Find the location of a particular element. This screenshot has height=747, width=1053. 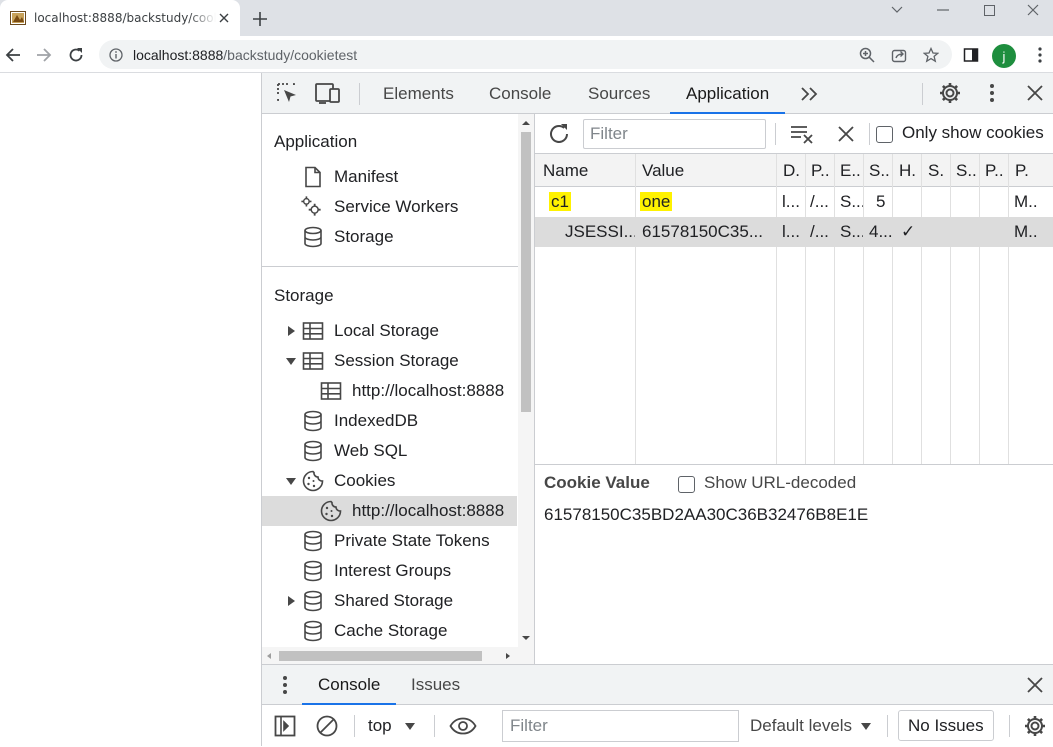

scroll-down-arrow-icon is located at coordinates (526, 638).